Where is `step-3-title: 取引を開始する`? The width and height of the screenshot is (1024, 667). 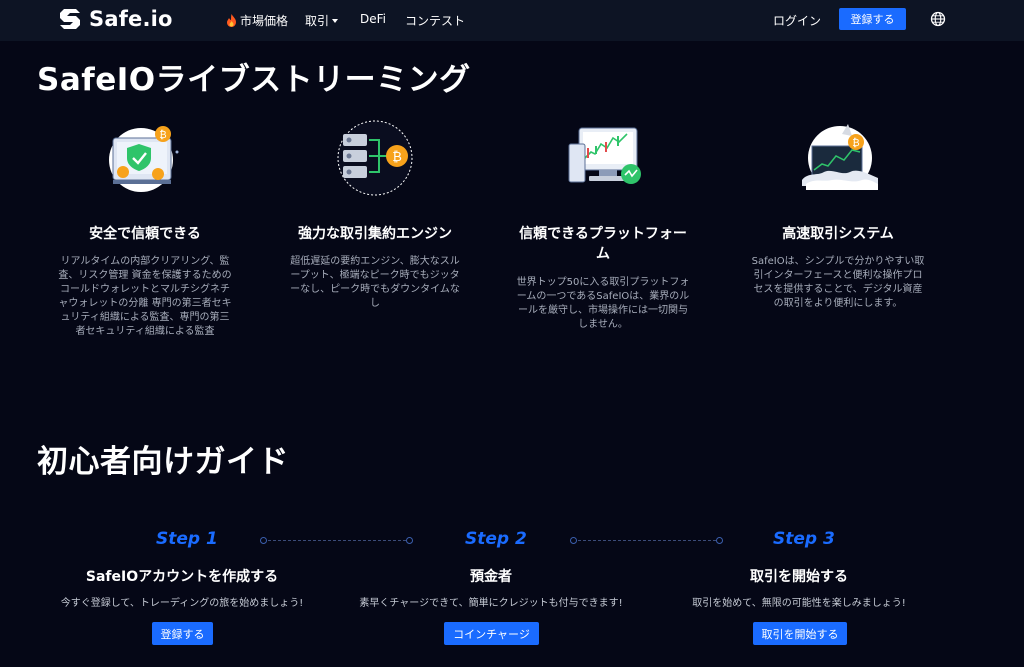
step-3-title: 取引を開始する is located at coordinates (799, 577).